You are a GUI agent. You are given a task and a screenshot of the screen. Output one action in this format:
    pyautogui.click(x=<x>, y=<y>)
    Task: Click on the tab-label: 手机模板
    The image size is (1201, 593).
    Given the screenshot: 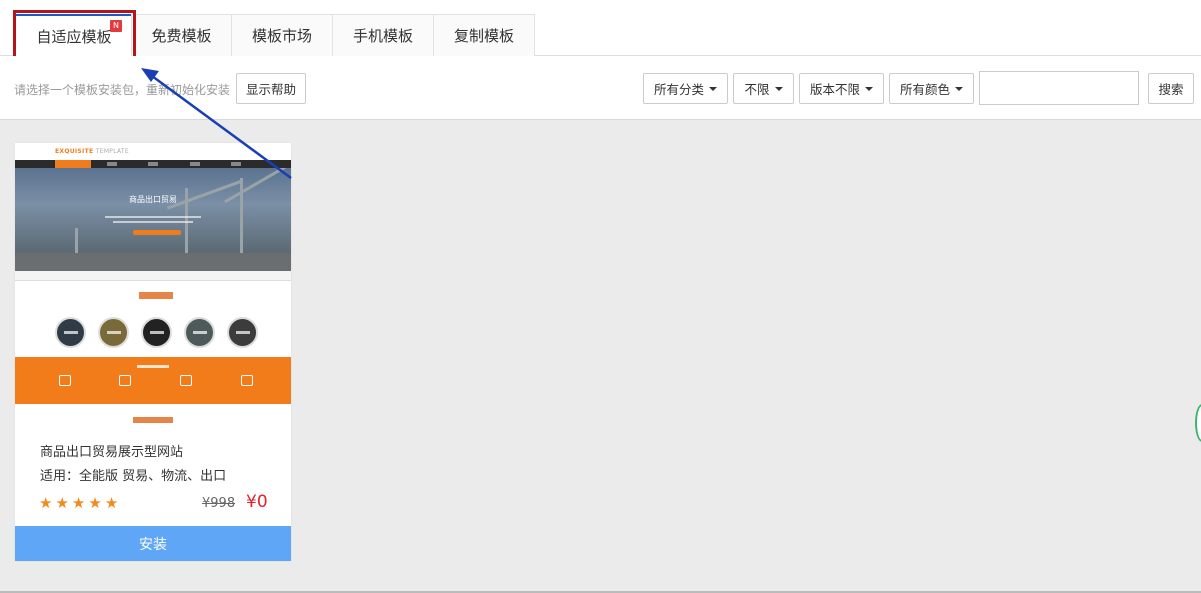 What is the action you would take?
    pyautogui.click(x=382, y=36)
    